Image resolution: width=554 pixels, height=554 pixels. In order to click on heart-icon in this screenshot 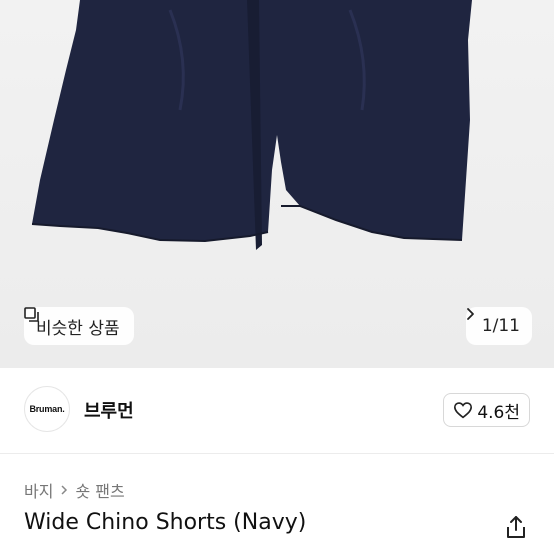, I will do `click(463, 410)`.